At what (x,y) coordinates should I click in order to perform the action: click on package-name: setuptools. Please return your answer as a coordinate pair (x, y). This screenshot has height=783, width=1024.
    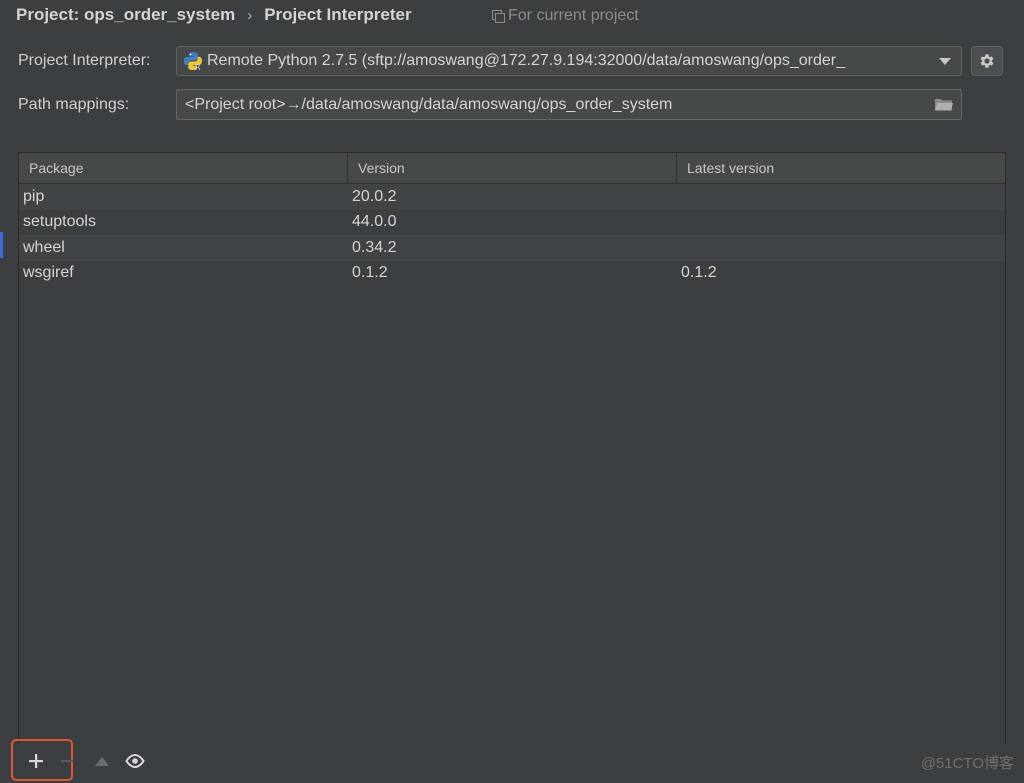
    Looking at the image, I should click on (59, 222).